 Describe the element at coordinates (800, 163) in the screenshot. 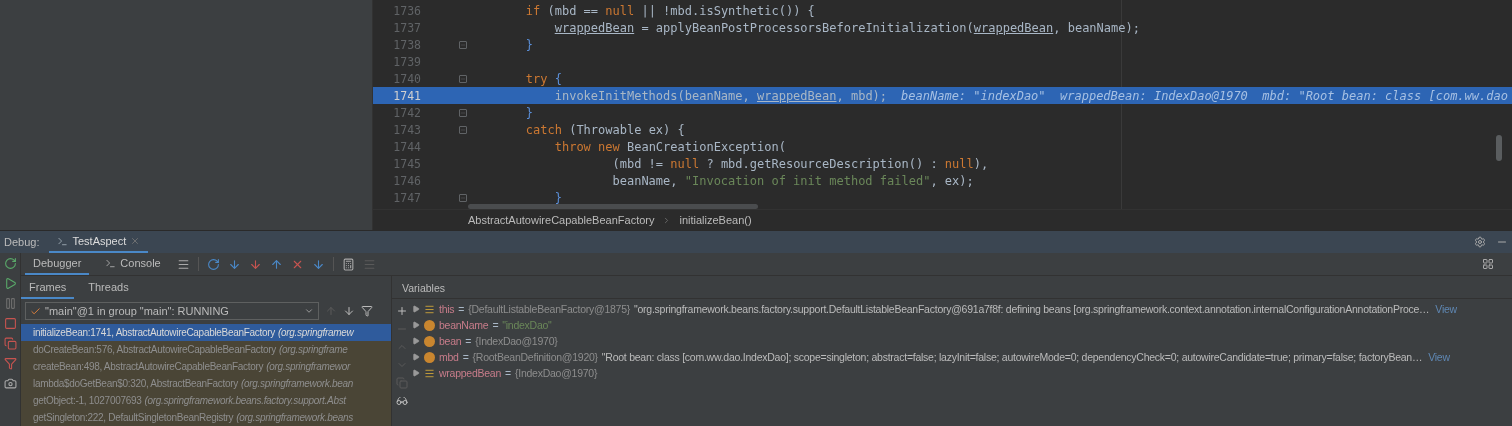

I see `code-line: (mbd != null ? mbd.getResourceDescription() : null),` at that location.